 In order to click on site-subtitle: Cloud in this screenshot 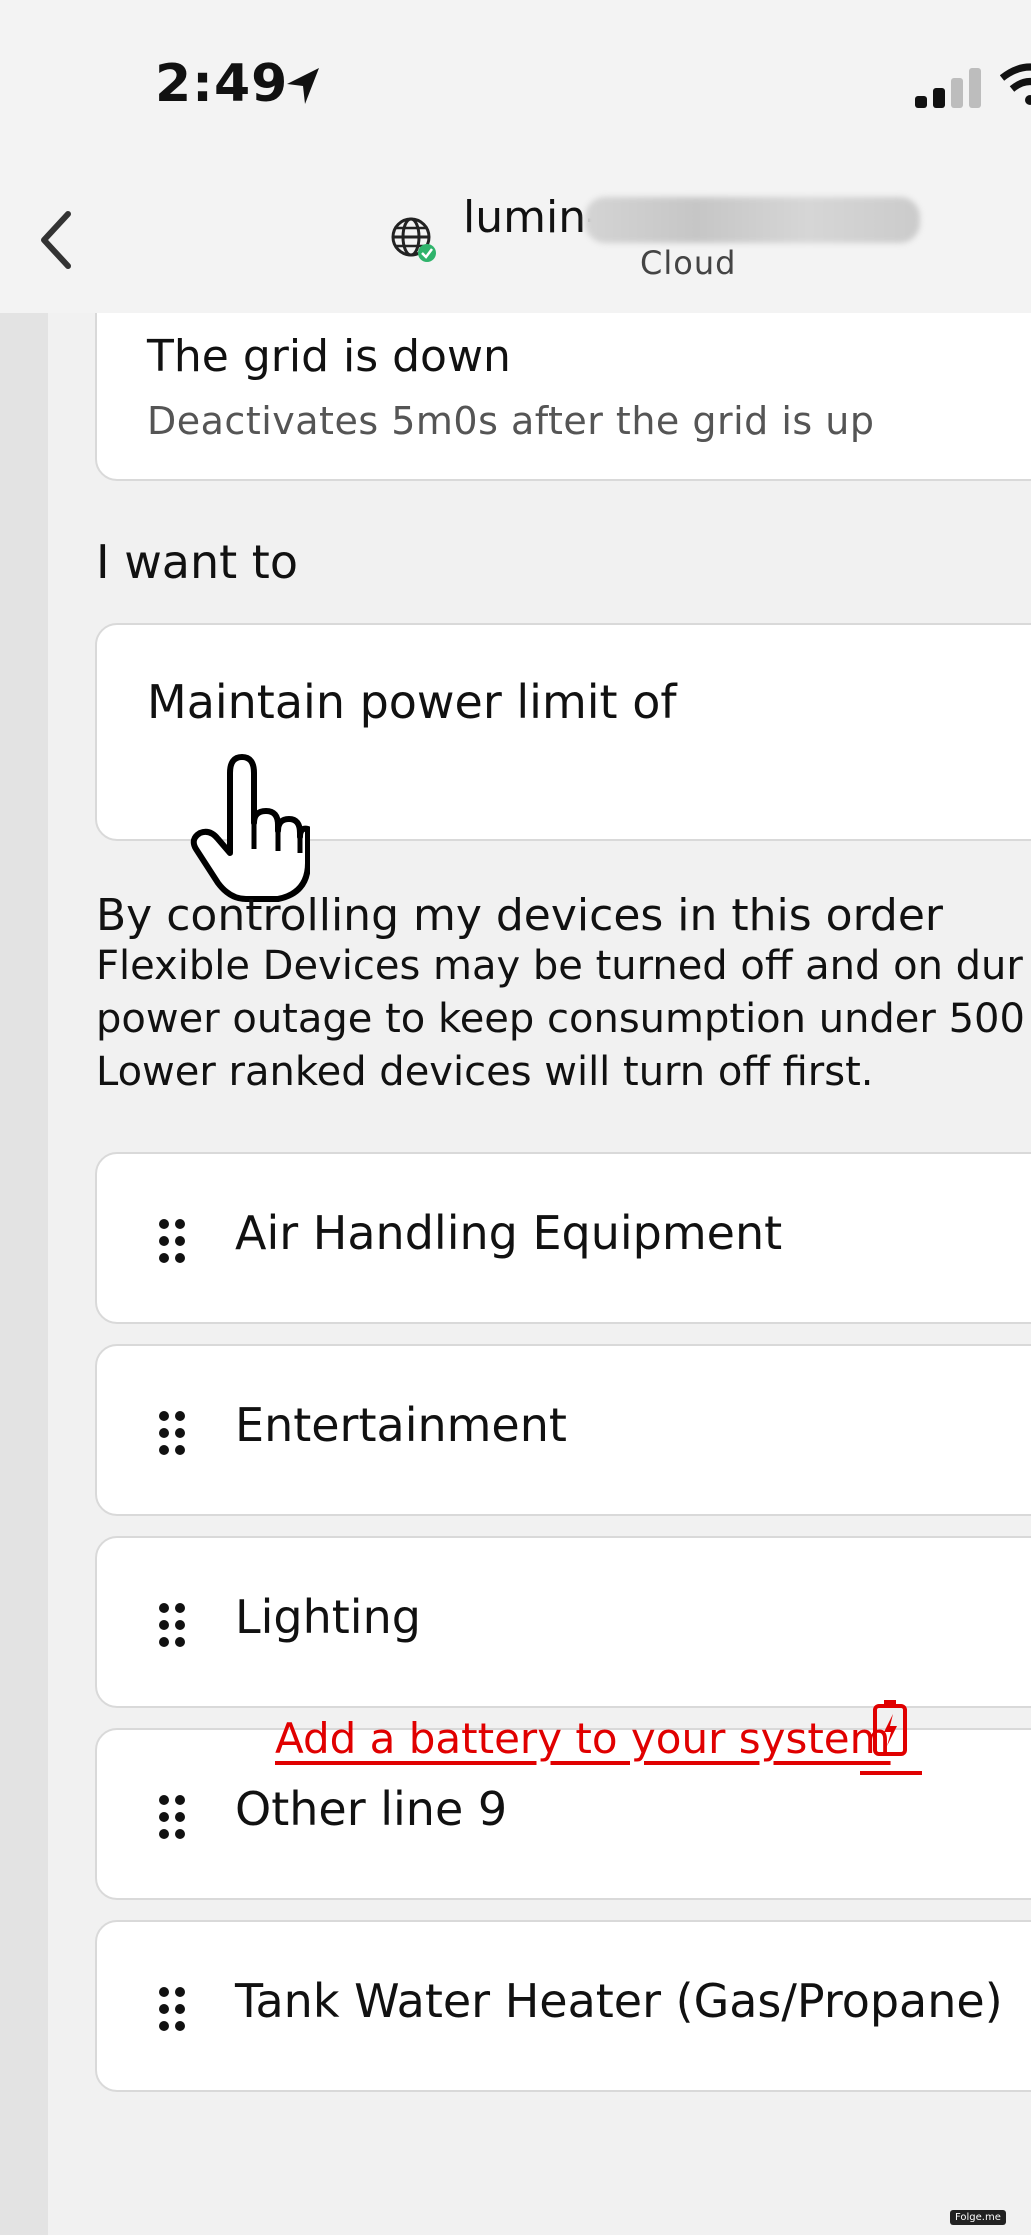, I will do `click(688, 263)`.